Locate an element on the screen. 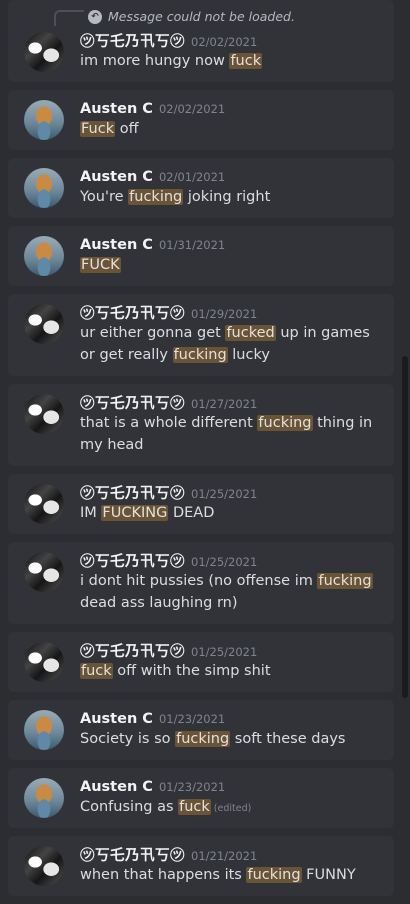 This screenshot has height=904, width=410. message-text: i dont hit pussies (no offense im is located at coordinates (199, 581).